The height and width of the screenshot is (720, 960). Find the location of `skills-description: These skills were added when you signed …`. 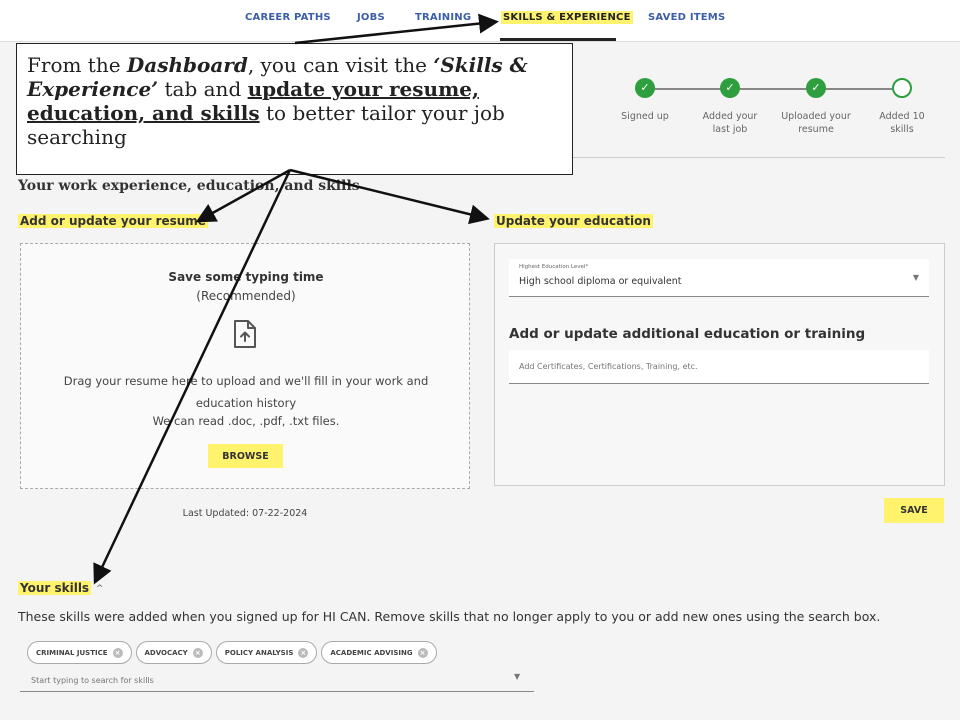

skills-description: These skills were added when you signed … is located at coordinates (449, 616).